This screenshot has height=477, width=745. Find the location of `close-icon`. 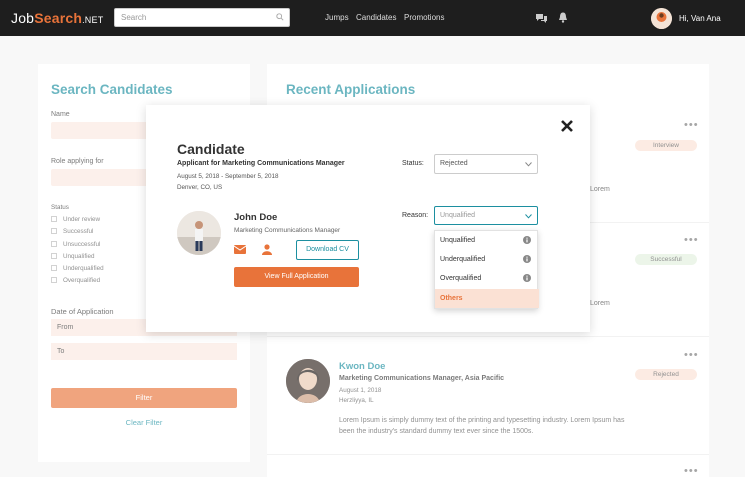

close-icon is located at coordinates (567, 126).